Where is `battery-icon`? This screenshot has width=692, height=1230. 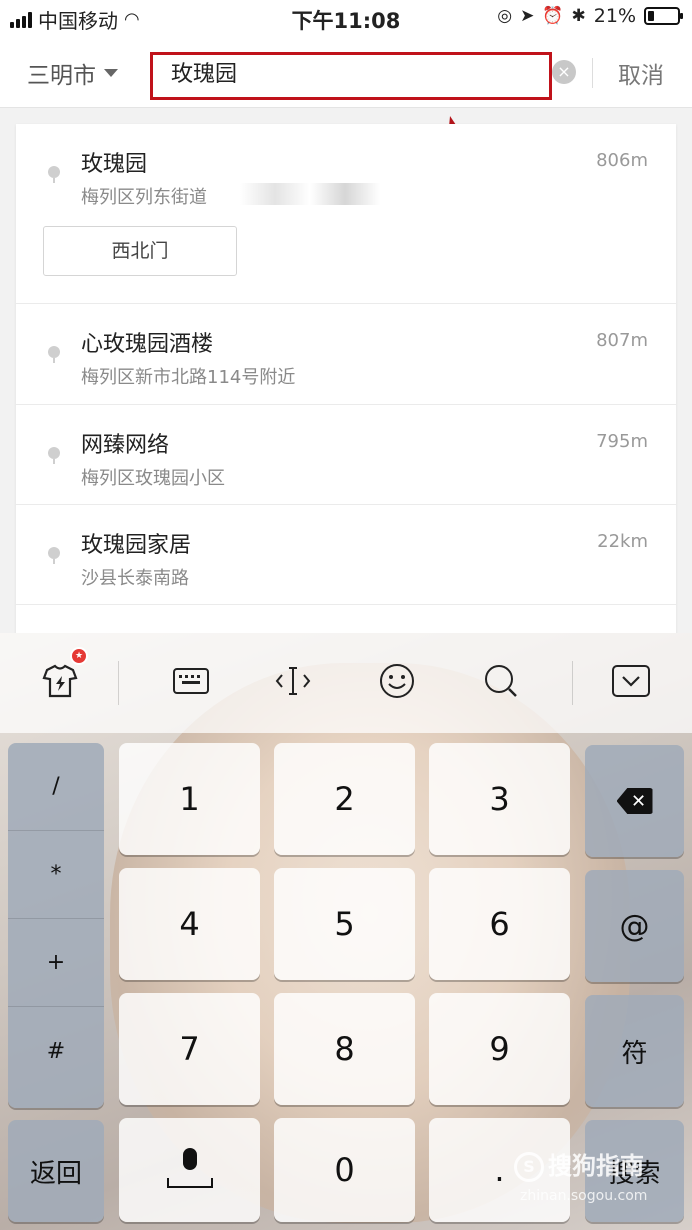 battery-icon is located at coordinates (663, 16).